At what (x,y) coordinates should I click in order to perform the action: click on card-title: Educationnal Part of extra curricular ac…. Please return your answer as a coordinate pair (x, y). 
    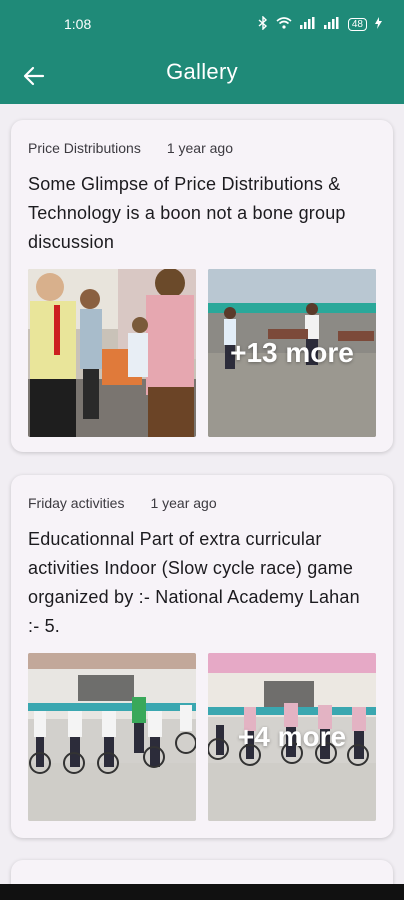
    Looking at the image, I should click on (194, 582).